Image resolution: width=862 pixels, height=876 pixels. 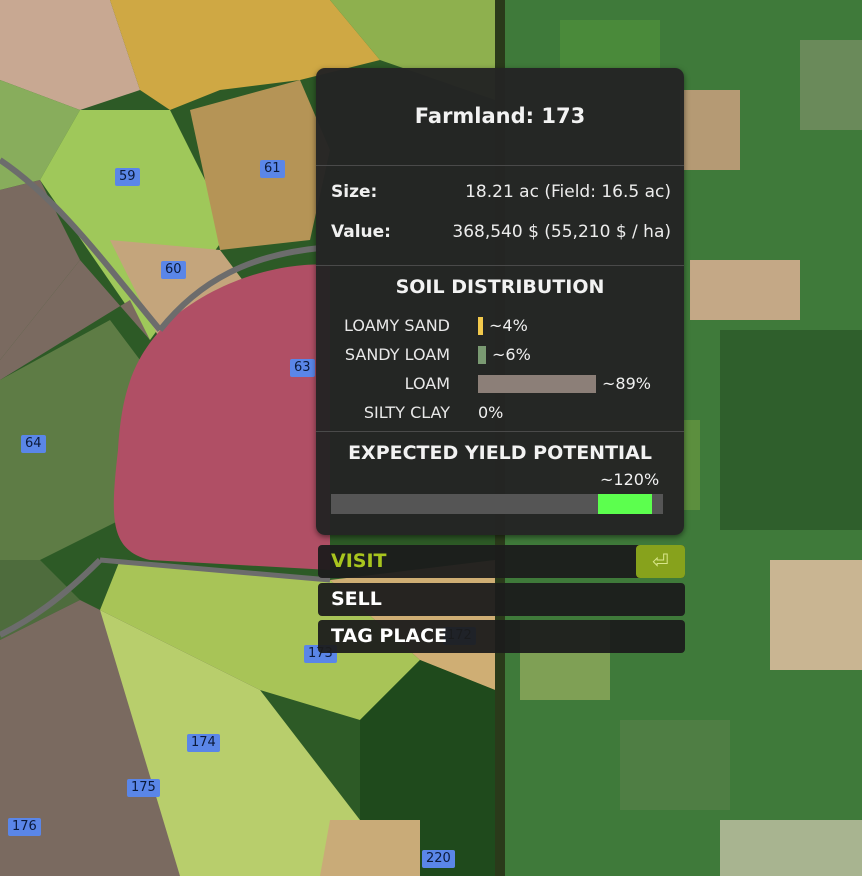 What do you see at coordinates (143, 788) in the screenshot?
I see `farmland-id-label: 175` at bounding box center [143, 788].